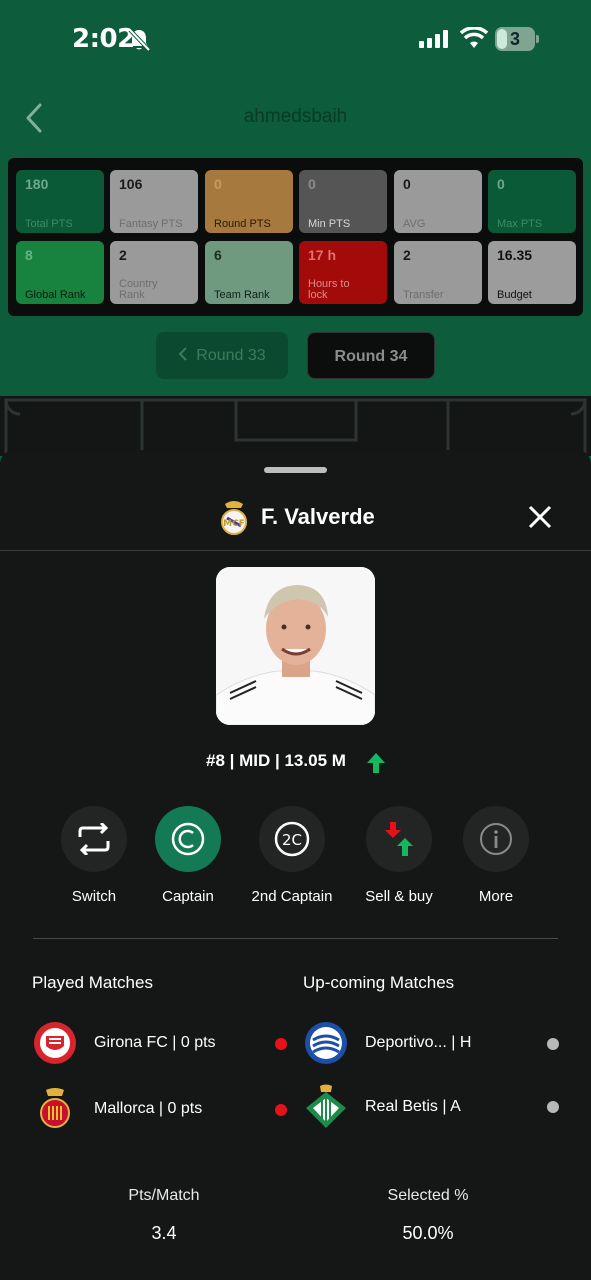  I want to click on upcoming-match-row: Deportivo... | H, so click(418, 1043).